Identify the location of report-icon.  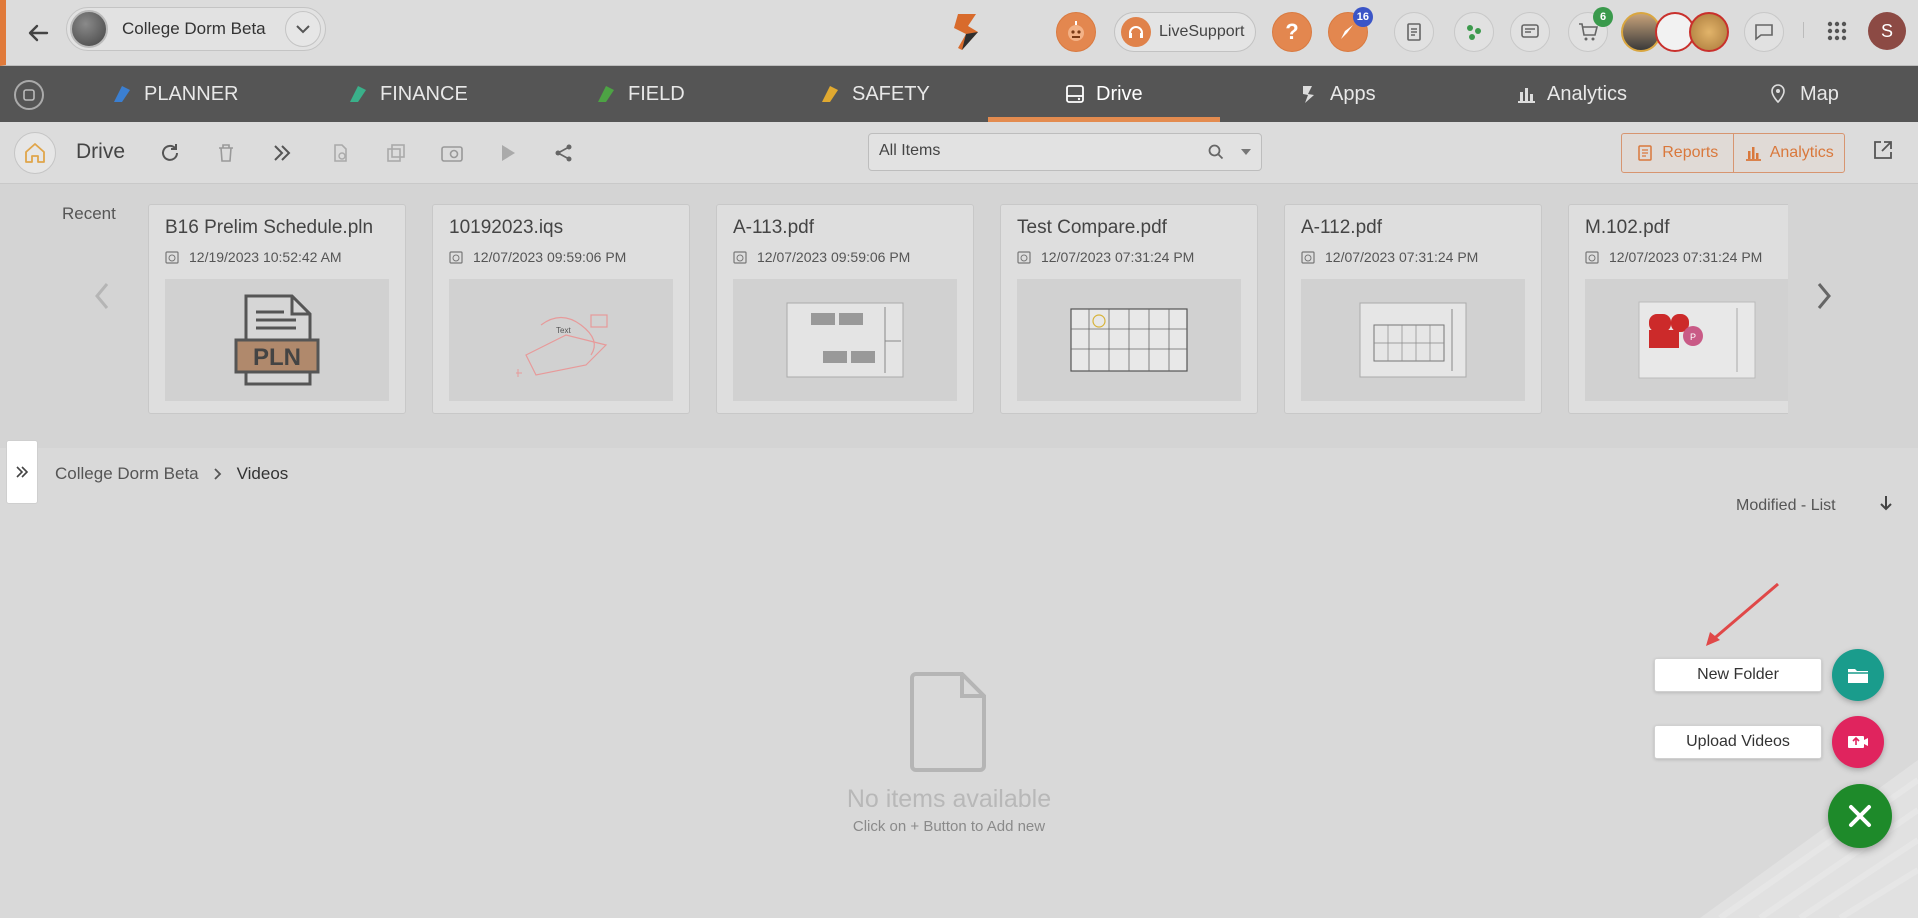
(1645, 153).